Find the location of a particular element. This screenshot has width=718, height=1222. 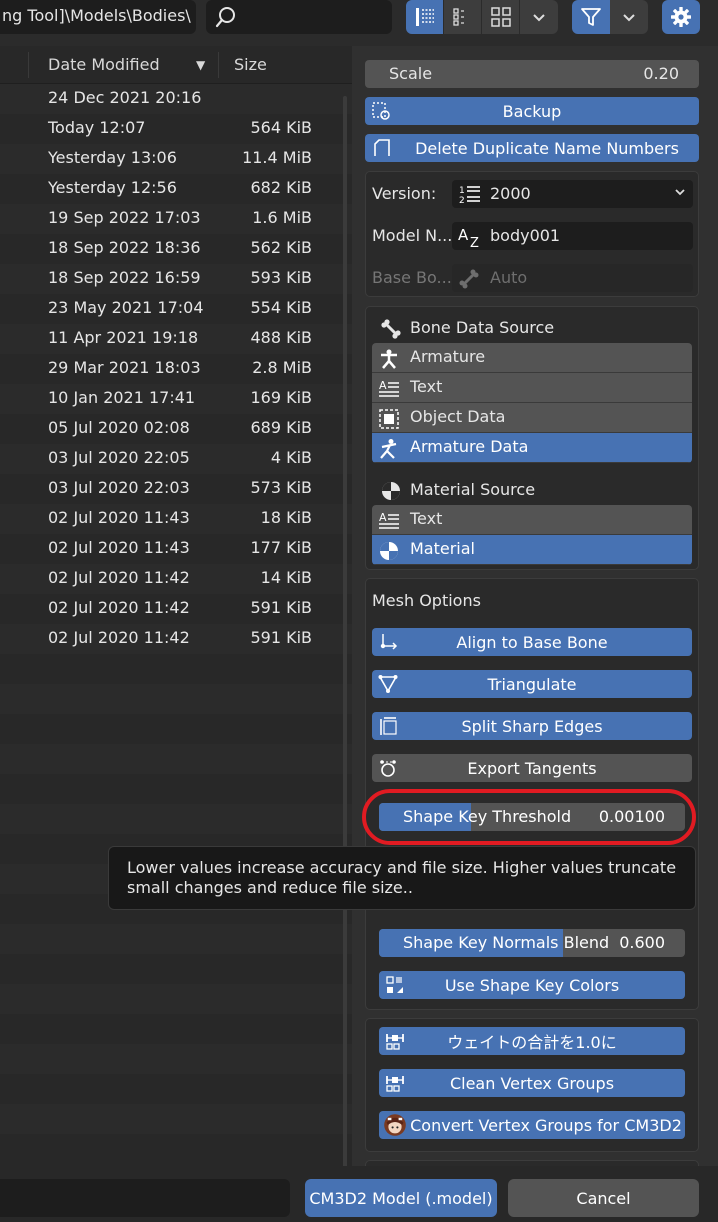

file-row: 03 Jul 2020 22:05 4 KiB is located at coordinates (176, 459).